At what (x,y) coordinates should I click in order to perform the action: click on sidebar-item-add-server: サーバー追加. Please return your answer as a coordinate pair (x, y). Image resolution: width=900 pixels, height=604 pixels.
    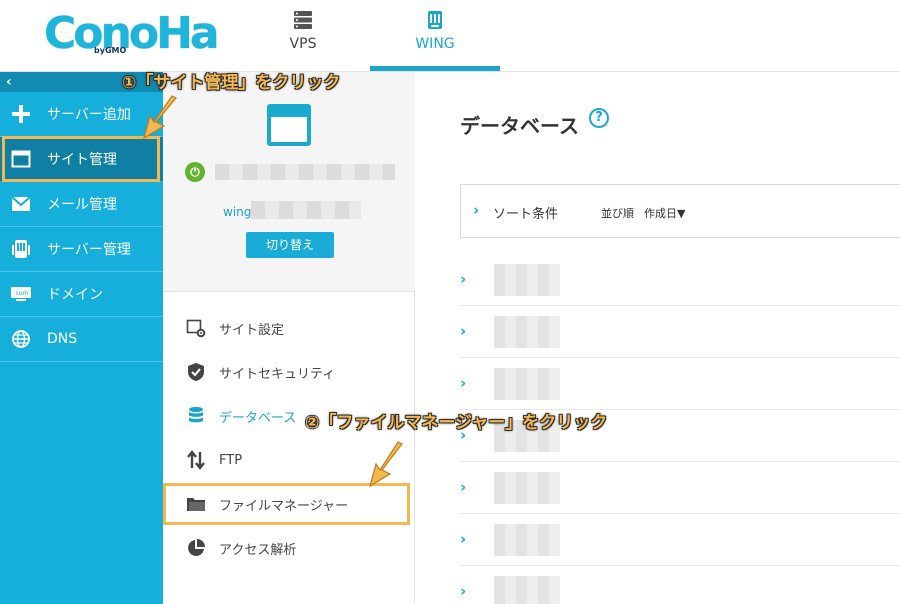
    Looking at the image, I should click on (81, 114).